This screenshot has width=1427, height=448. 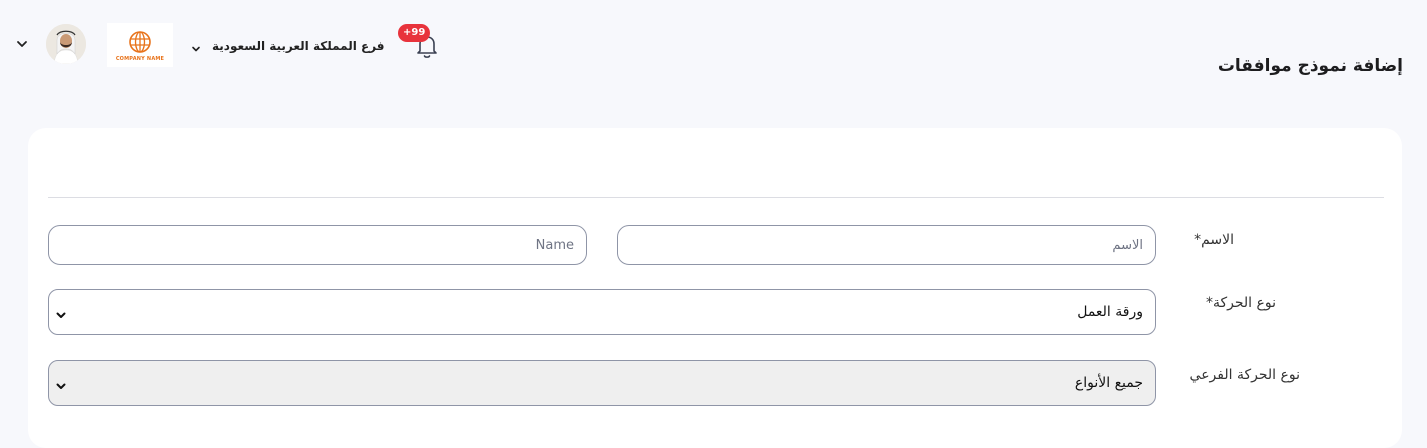 What do you see at coordinates (1110, 312) in the screenshot?
I see `movement-type-selected-value: ورقة العمل` at bounding box center [1110, 312].